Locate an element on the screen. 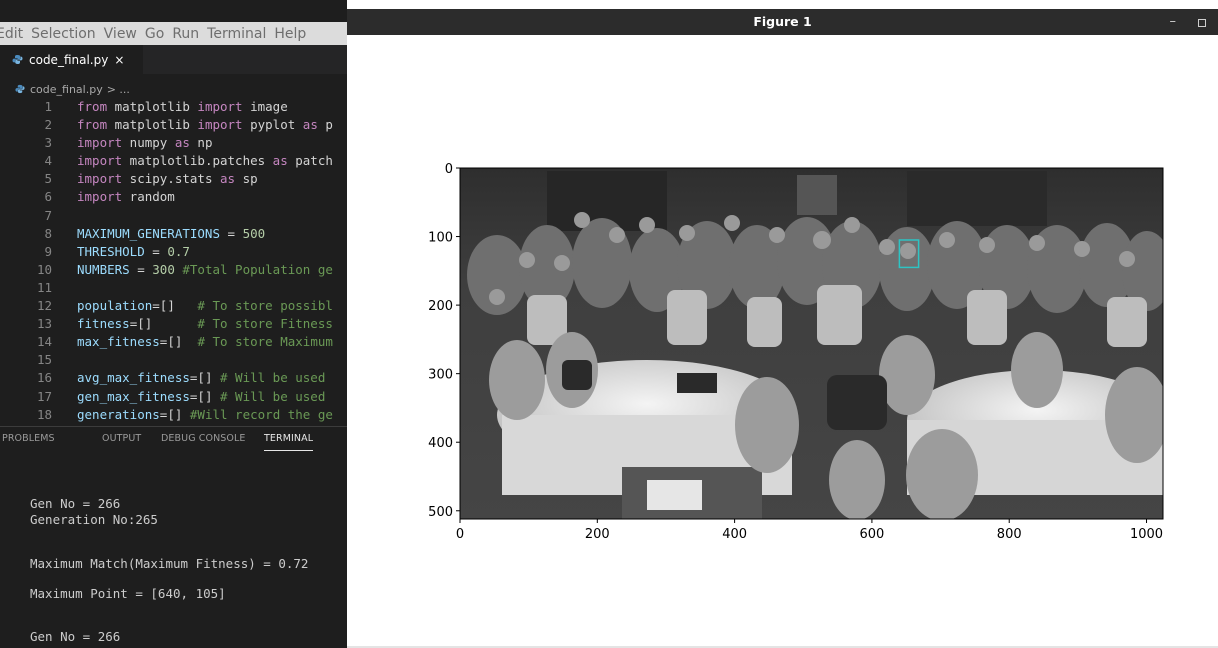 This screenshot has width=1218, height=648. terminal-line: Gen No = 266 is located at coordinates (75, 636).